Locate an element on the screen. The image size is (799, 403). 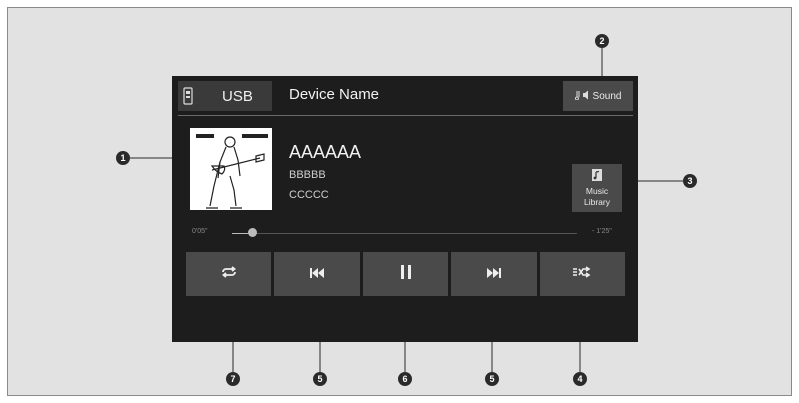
progress-track is located at coordinates (404, 233).